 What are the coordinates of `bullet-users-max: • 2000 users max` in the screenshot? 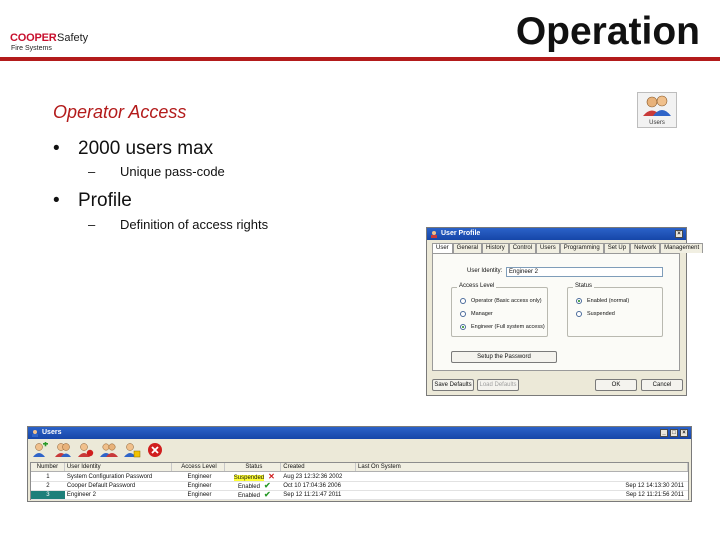 It's located at (133, 149).